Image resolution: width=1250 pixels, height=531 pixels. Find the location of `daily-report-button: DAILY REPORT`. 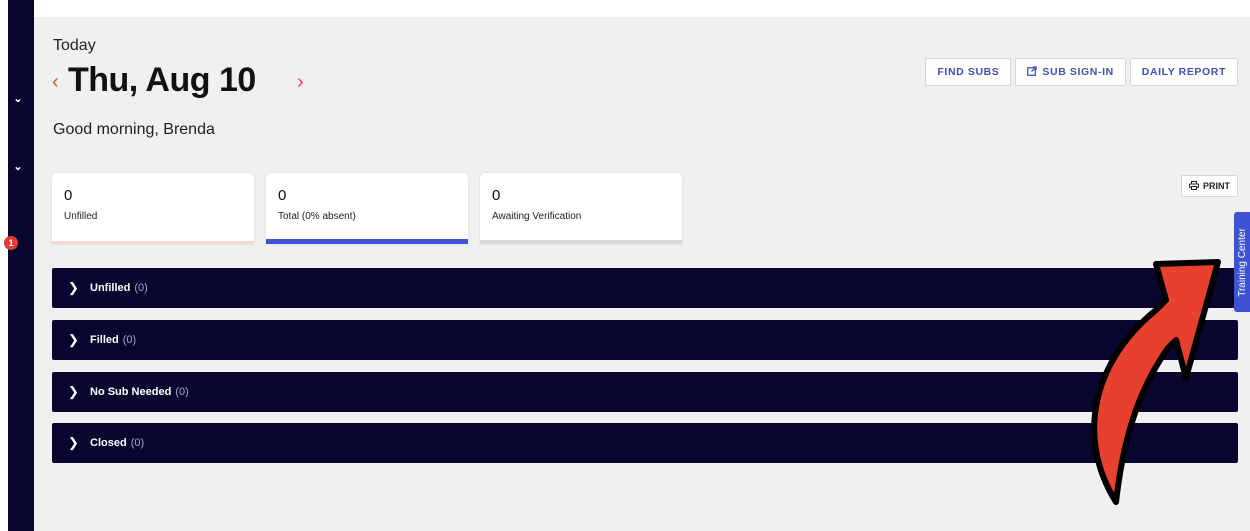

daily-report-button: DAILY REPORT is located at coordinates (1183, 72).